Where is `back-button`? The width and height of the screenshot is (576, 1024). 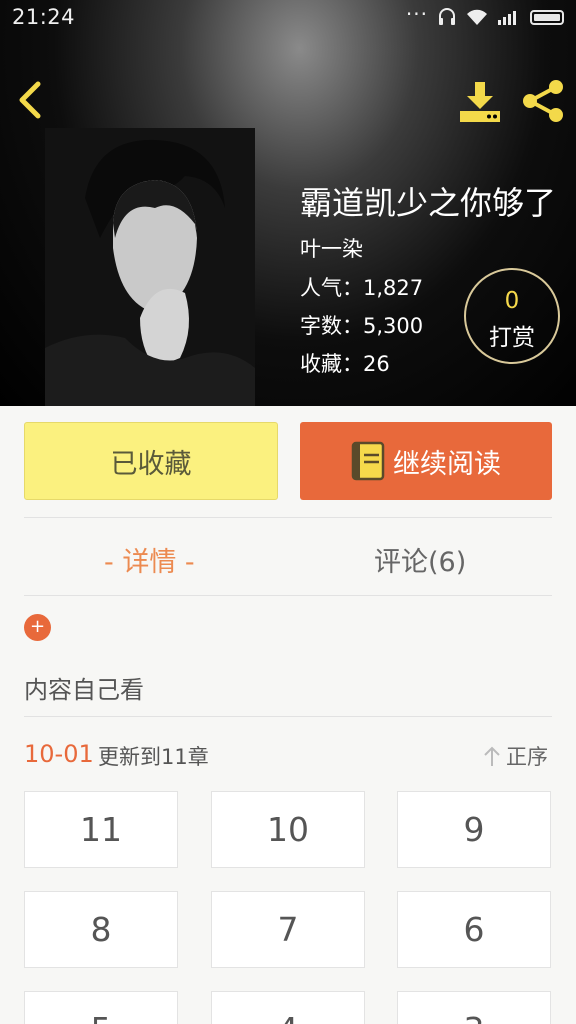 back-button is located at coordinates (32, 100).